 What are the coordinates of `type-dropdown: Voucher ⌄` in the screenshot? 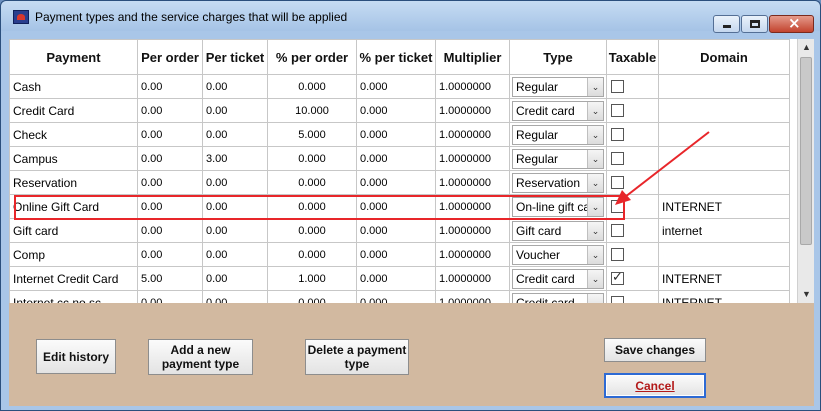 It's located at (558, 254).